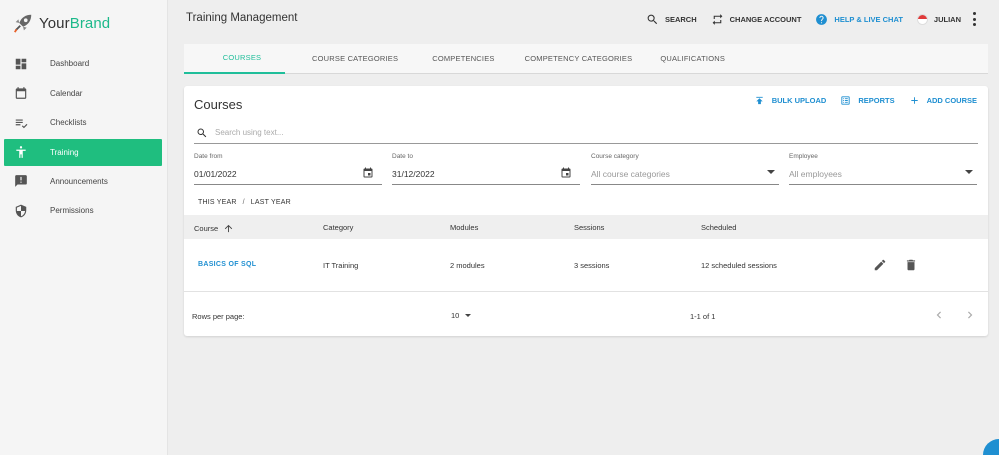 This screenshot has width=999, height=455. Describe the element at coordinates (54, 23) in the screenshot. I see `brand-name-prefix: Your` at that location.